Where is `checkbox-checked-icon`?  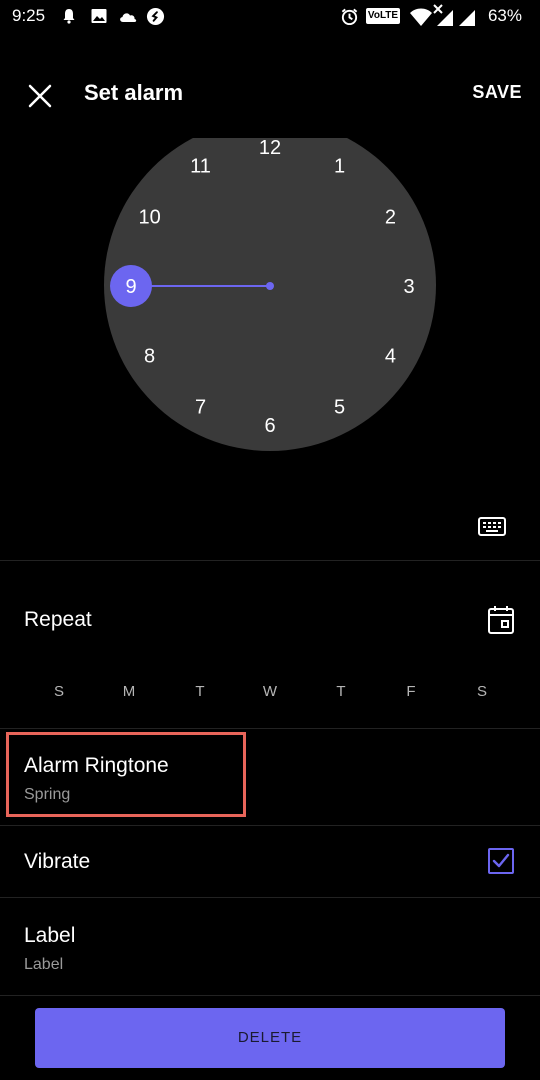
checkbox-checked-icon is located at coordinates (501, 861).